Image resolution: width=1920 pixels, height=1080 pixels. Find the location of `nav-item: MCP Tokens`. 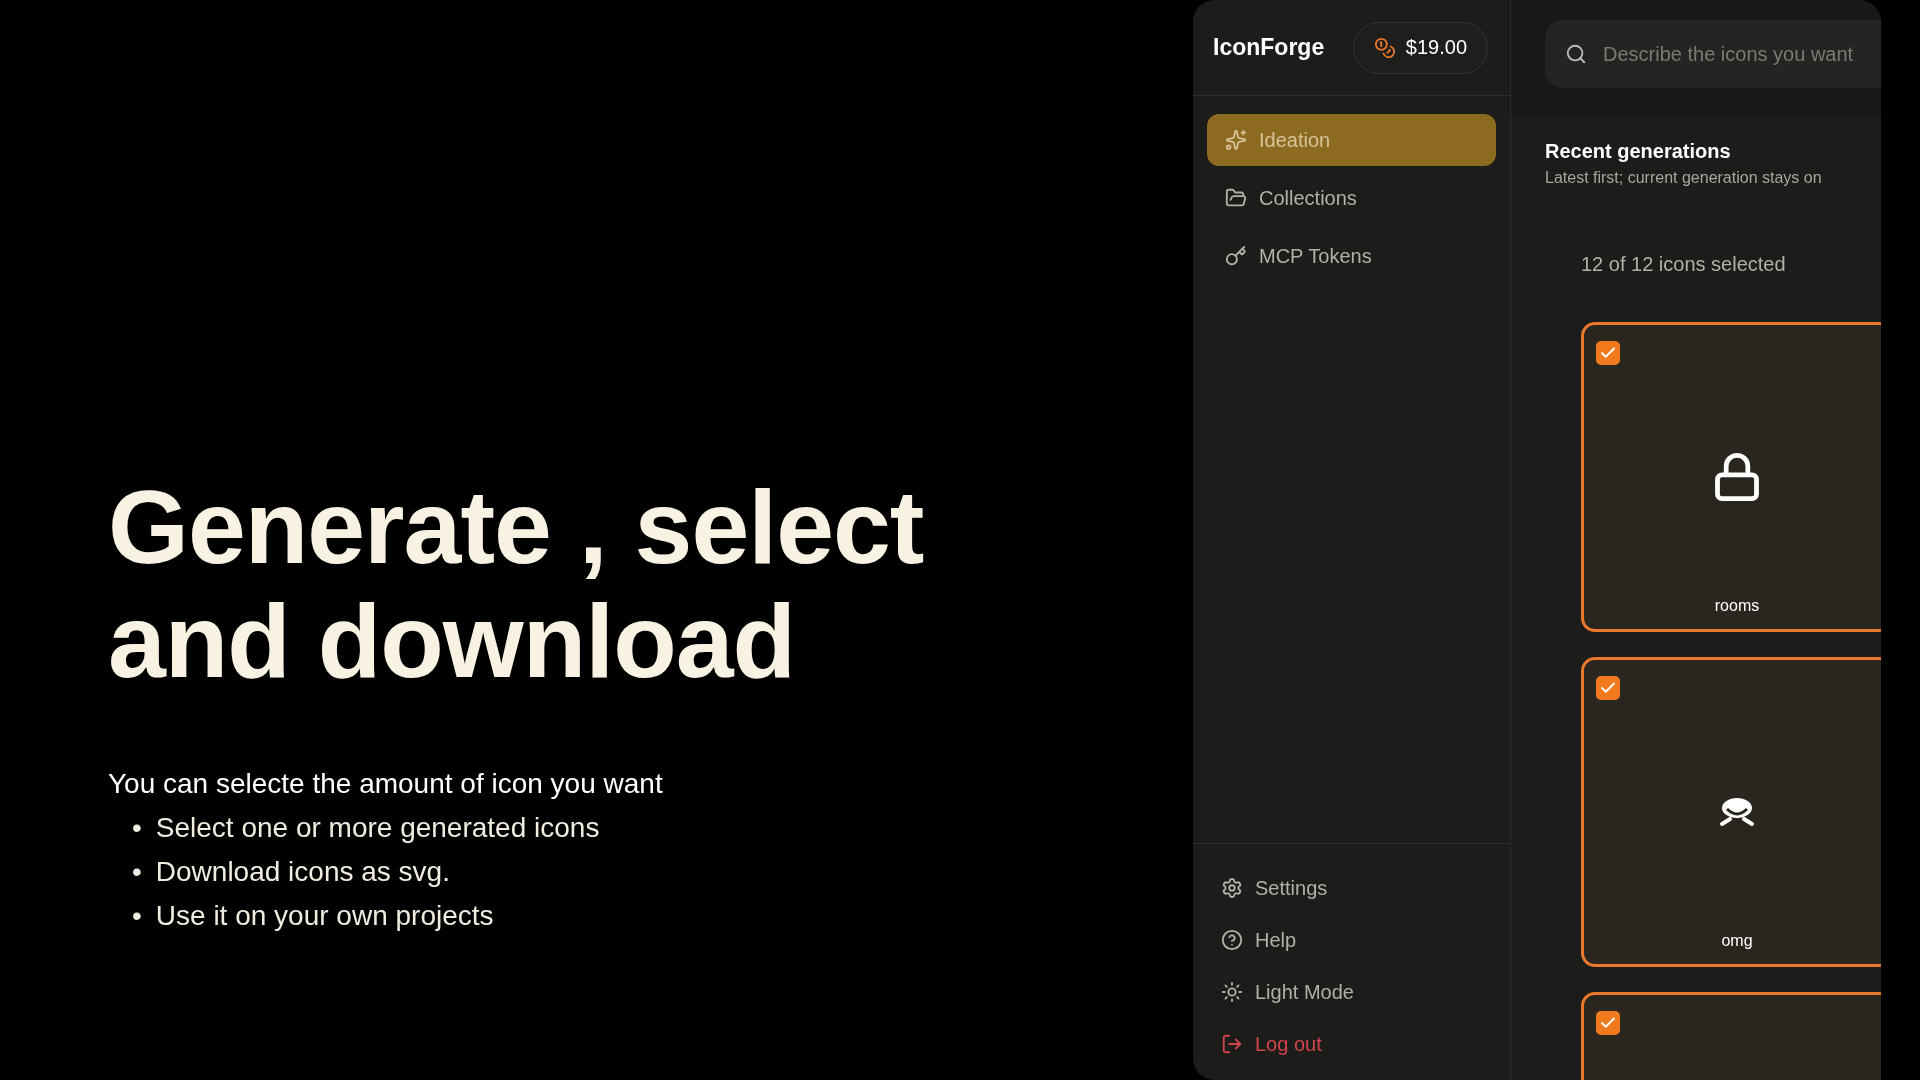

nav-item: MCP Tokens is located at coordinates (1351, 256).